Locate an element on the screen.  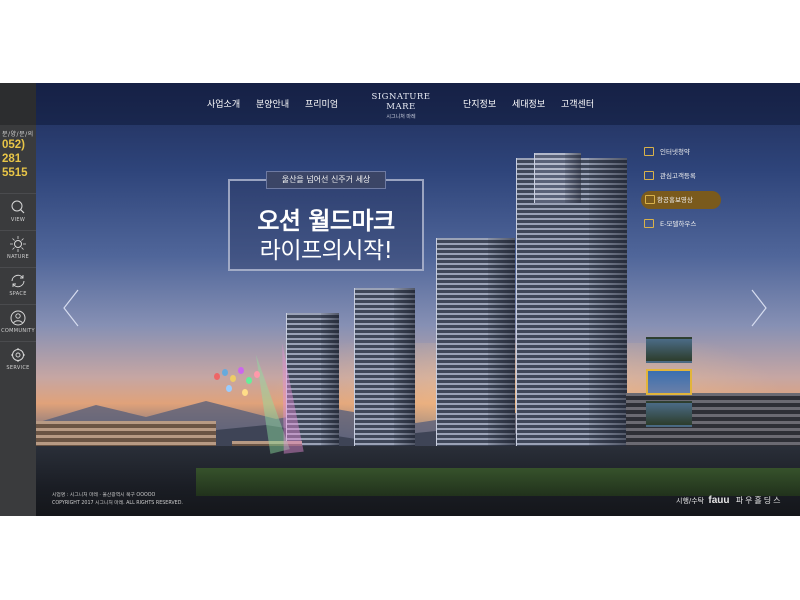
nav-item-complex-info: 단지정보 is located at coordinates (479, 103).